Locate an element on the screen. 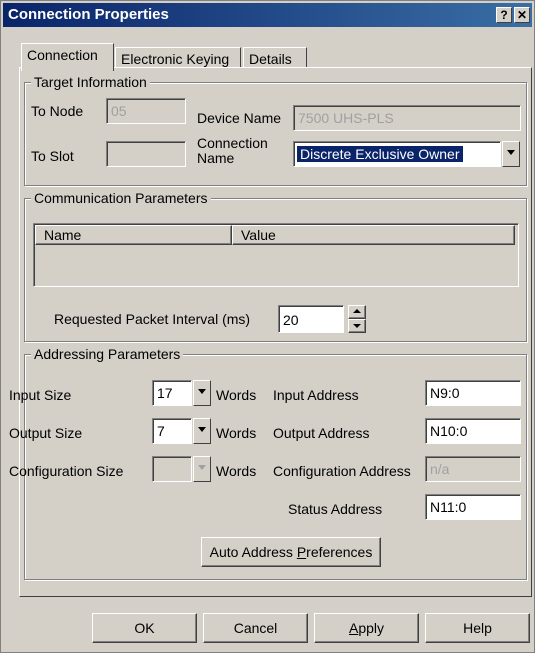 This screenshot has width=537, height=655. cancel-button: Cancel is located at coordinates (255, 628).